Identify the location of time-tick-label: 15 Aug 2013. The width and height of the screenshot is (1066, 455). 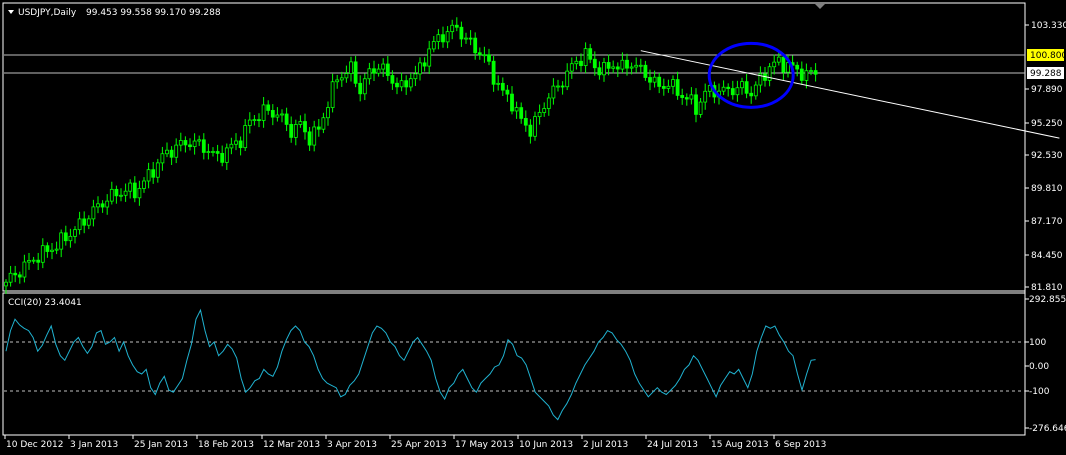
(740, 445).